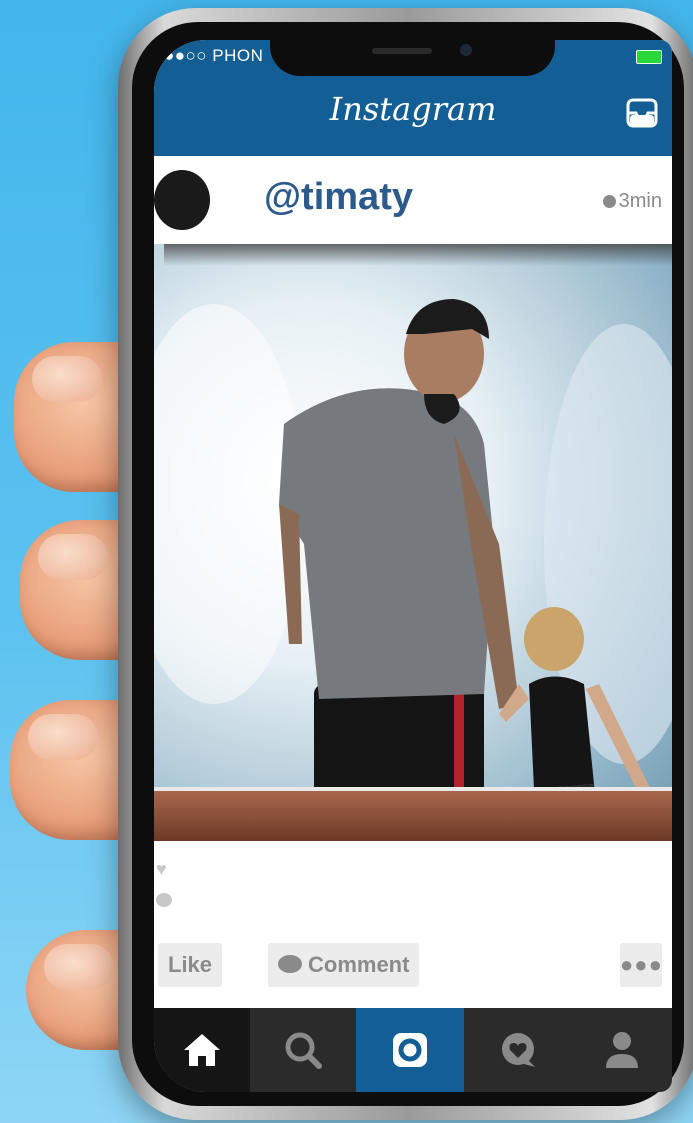 The height and width of the screenshot is (1123, 693). I want to click on heart-icon: ♥, so click(161, 869).